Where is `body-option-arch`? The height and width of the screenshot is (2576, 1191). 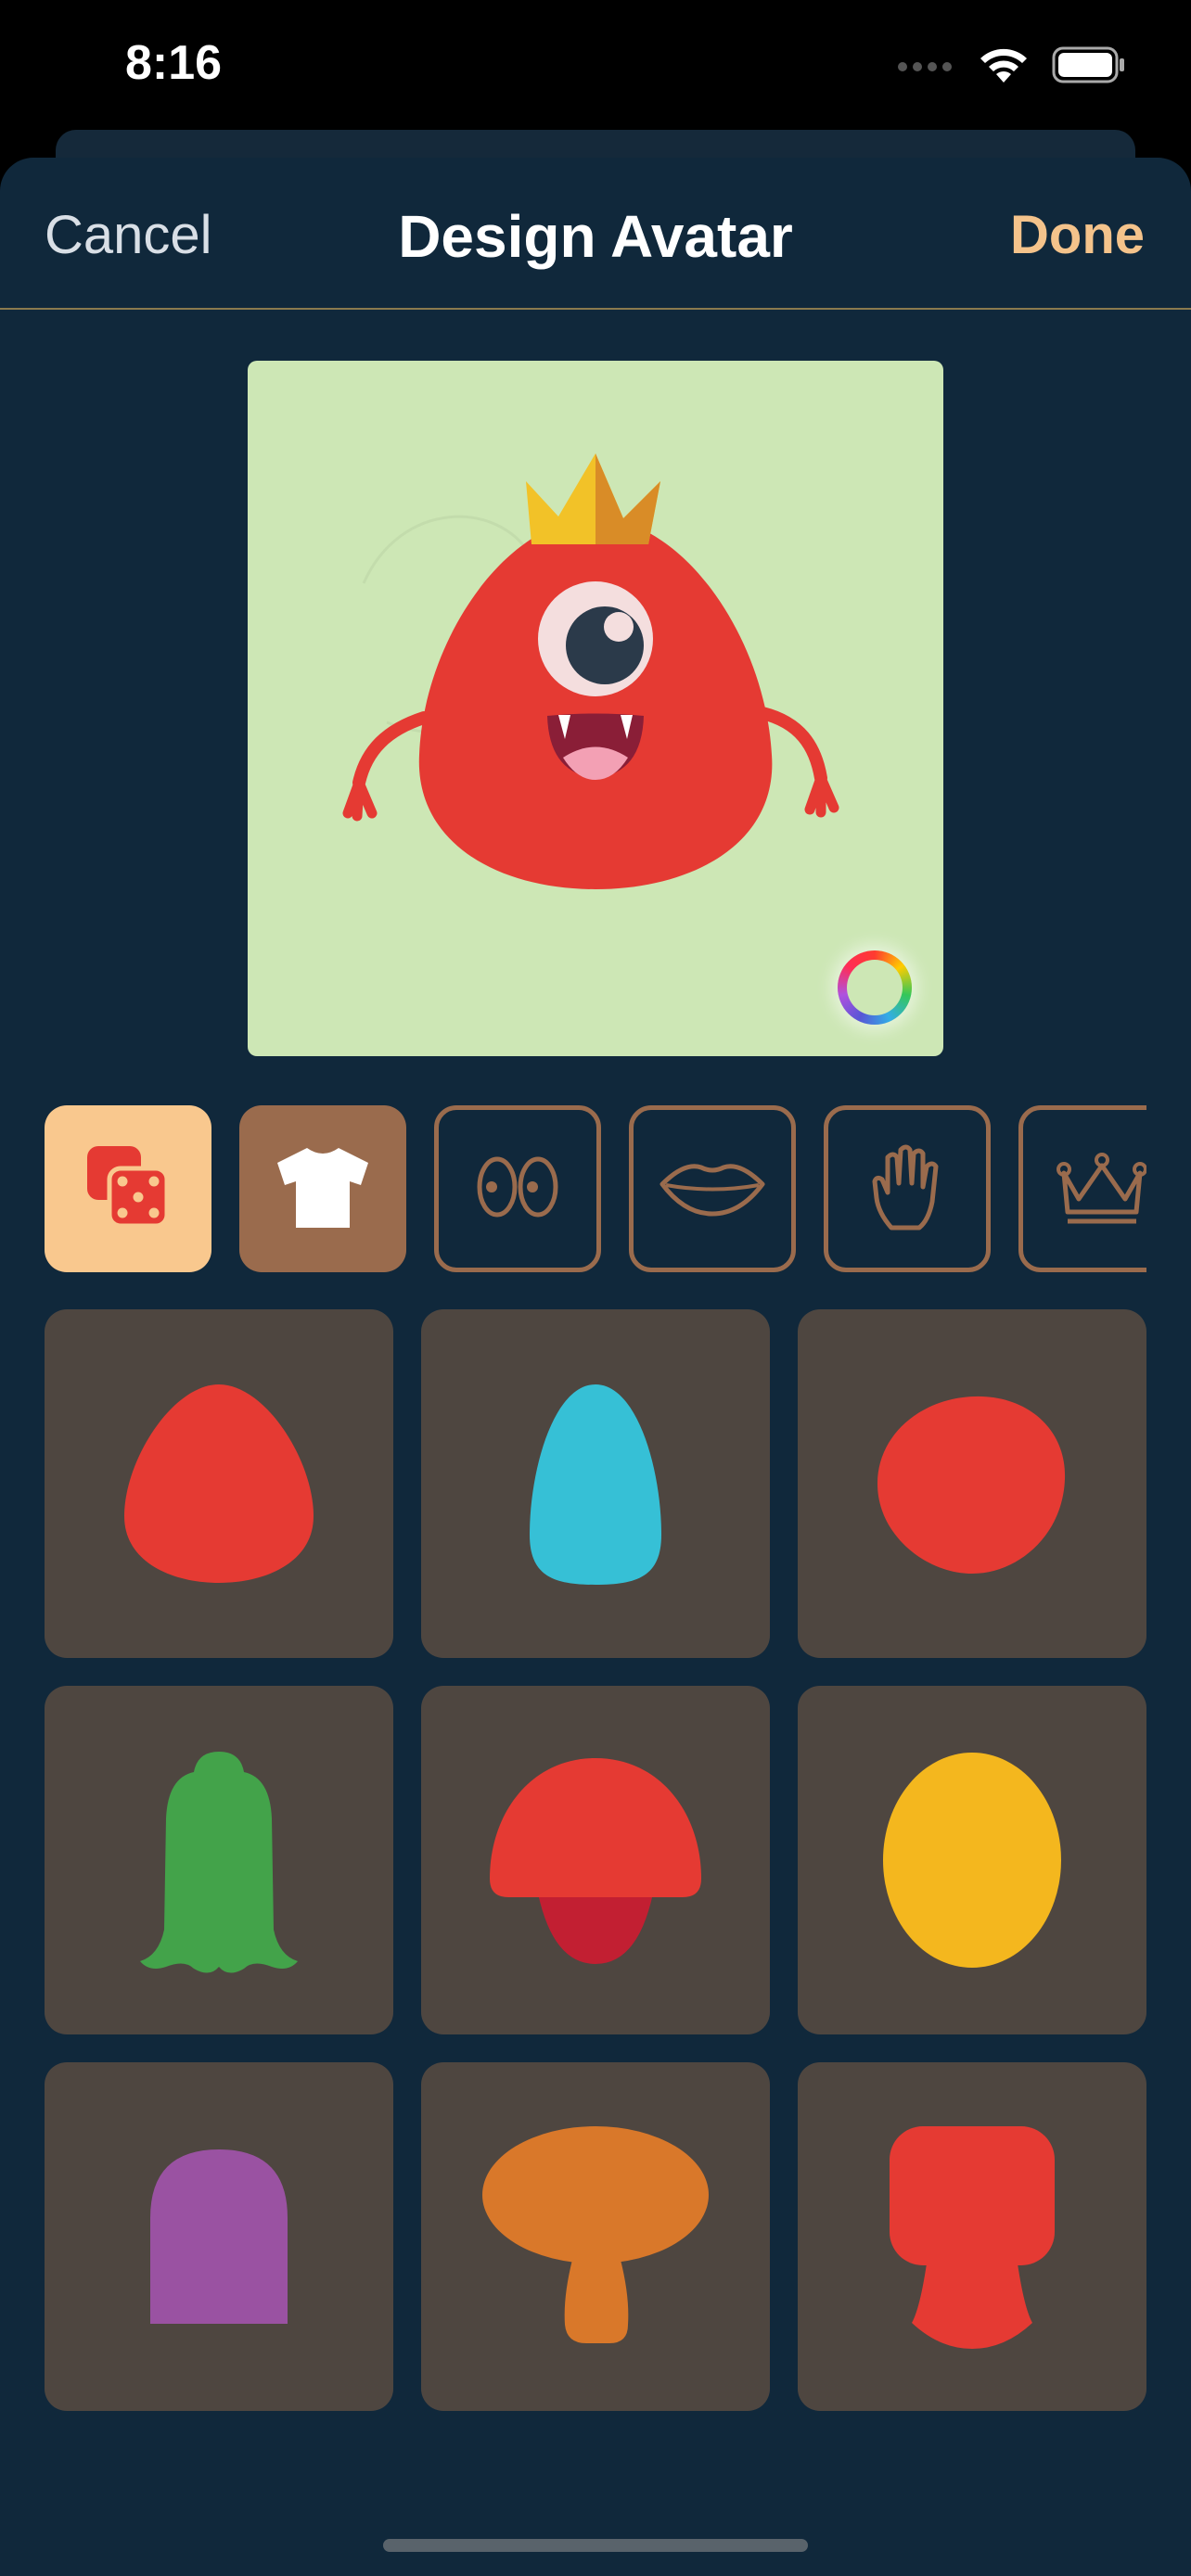 body-option-arch is located at coordinates (219, 2236).